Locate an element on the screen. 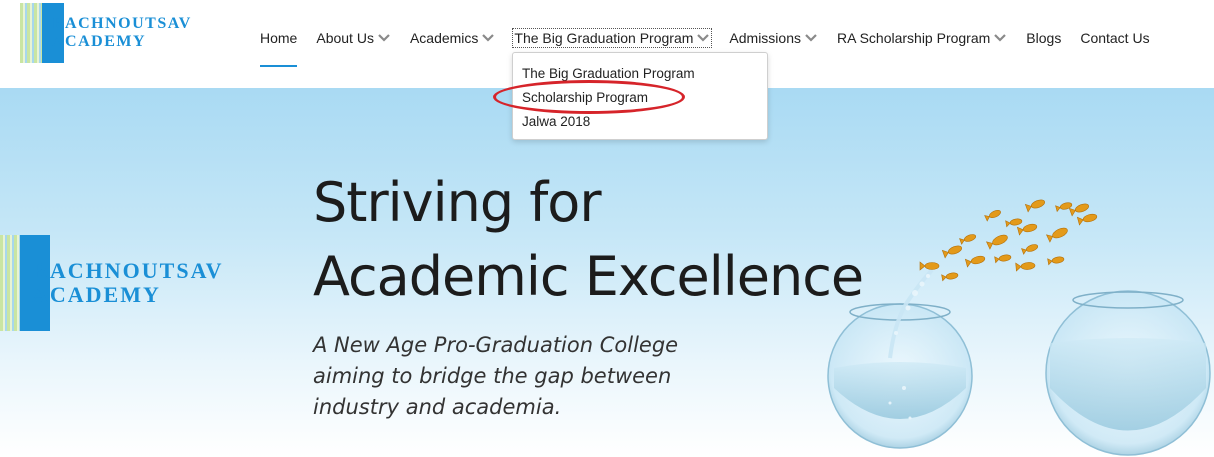 The width and height of the screenshot is (1214, 457). nav-admissions: Admissions is located at coordinates (773, 38).